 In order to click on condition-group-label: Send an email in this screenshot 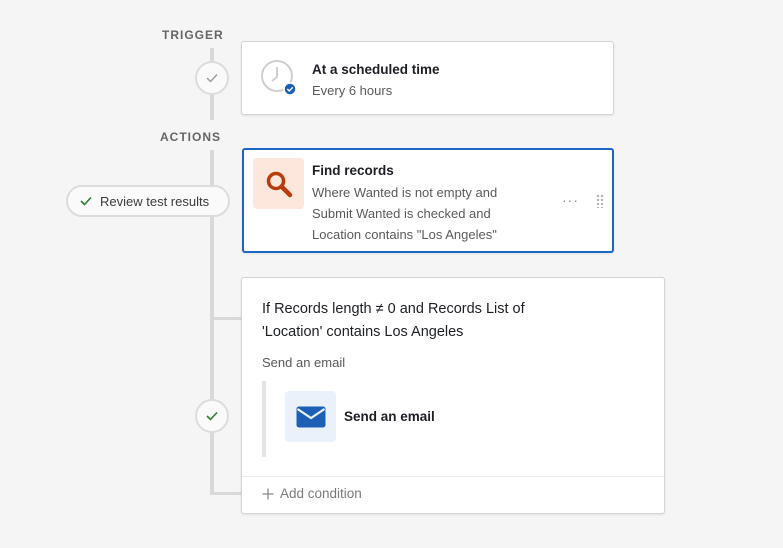, I will do `click(304, 362)`.